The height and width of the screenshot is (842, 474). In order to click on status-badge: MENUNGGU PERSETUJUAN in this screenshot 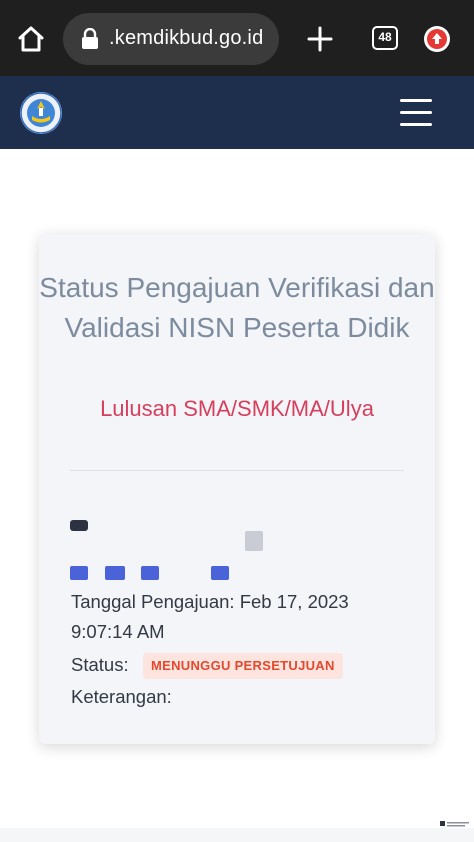, I will do `click(243, 666)`.